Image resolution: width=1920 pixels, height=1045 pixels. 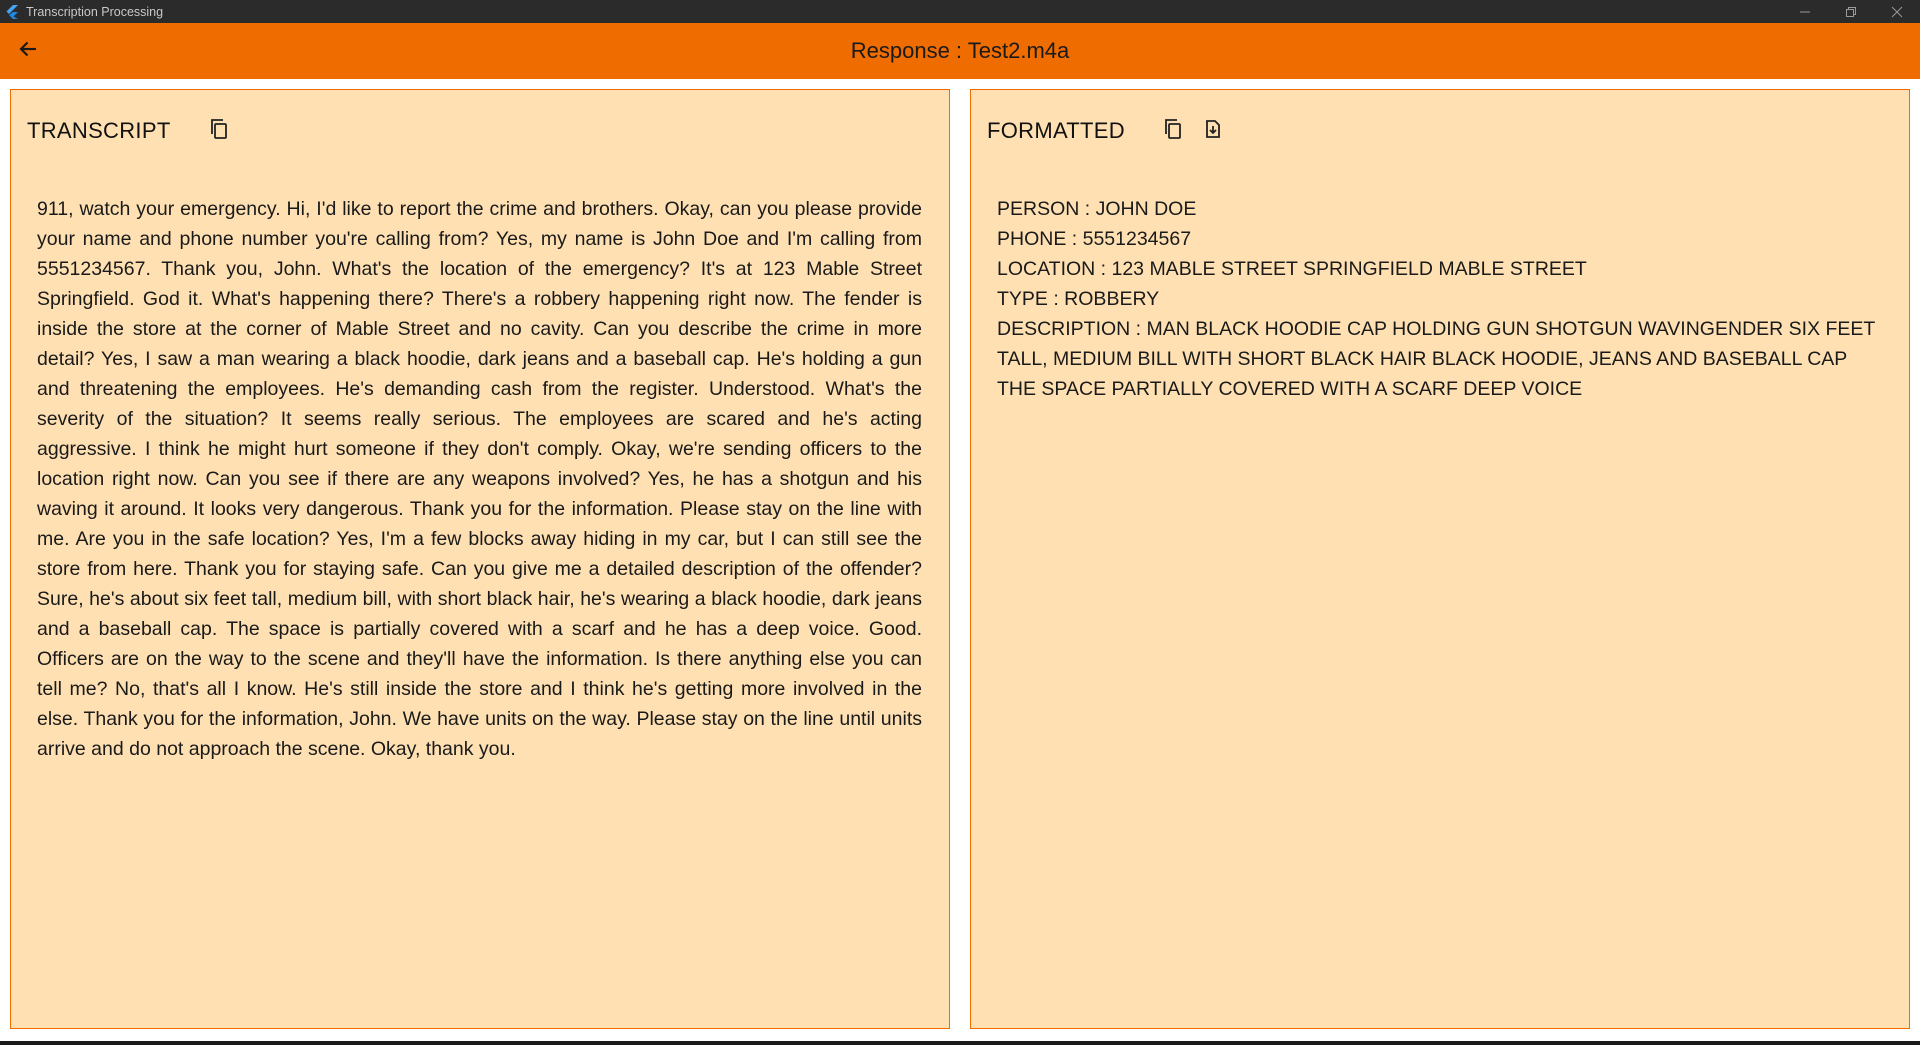 I want to click on formatted-line-type: TYPE : ROBBERY, so click(x=1078, y=299).